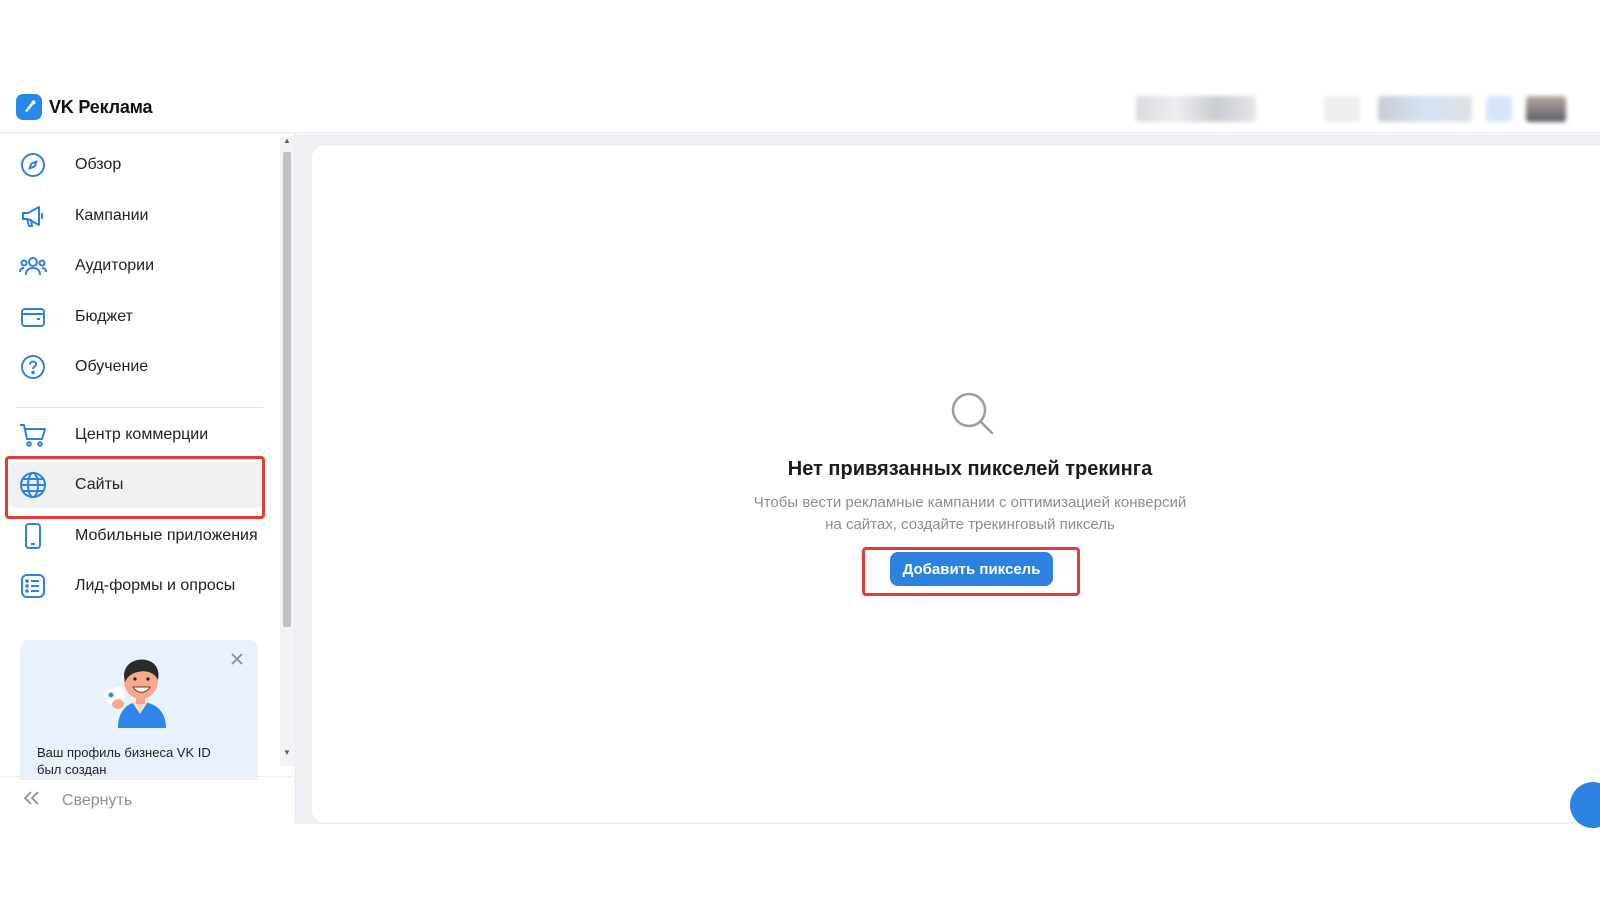 Image resolution: width=1600 pixels, height=900 pixels. I want to click on sidebar-item-label: Лид-формы и опросы, so click(155, 585).